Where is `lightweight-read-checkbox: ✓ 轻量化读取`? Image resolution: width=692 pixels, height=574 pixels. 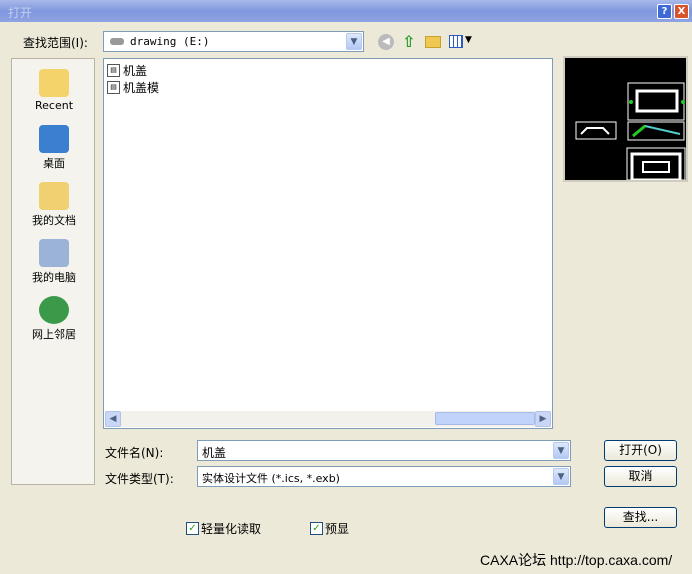 lightweight-read-checkbox: ✓ 轻量化读取 is located at coordinates (223, 528).